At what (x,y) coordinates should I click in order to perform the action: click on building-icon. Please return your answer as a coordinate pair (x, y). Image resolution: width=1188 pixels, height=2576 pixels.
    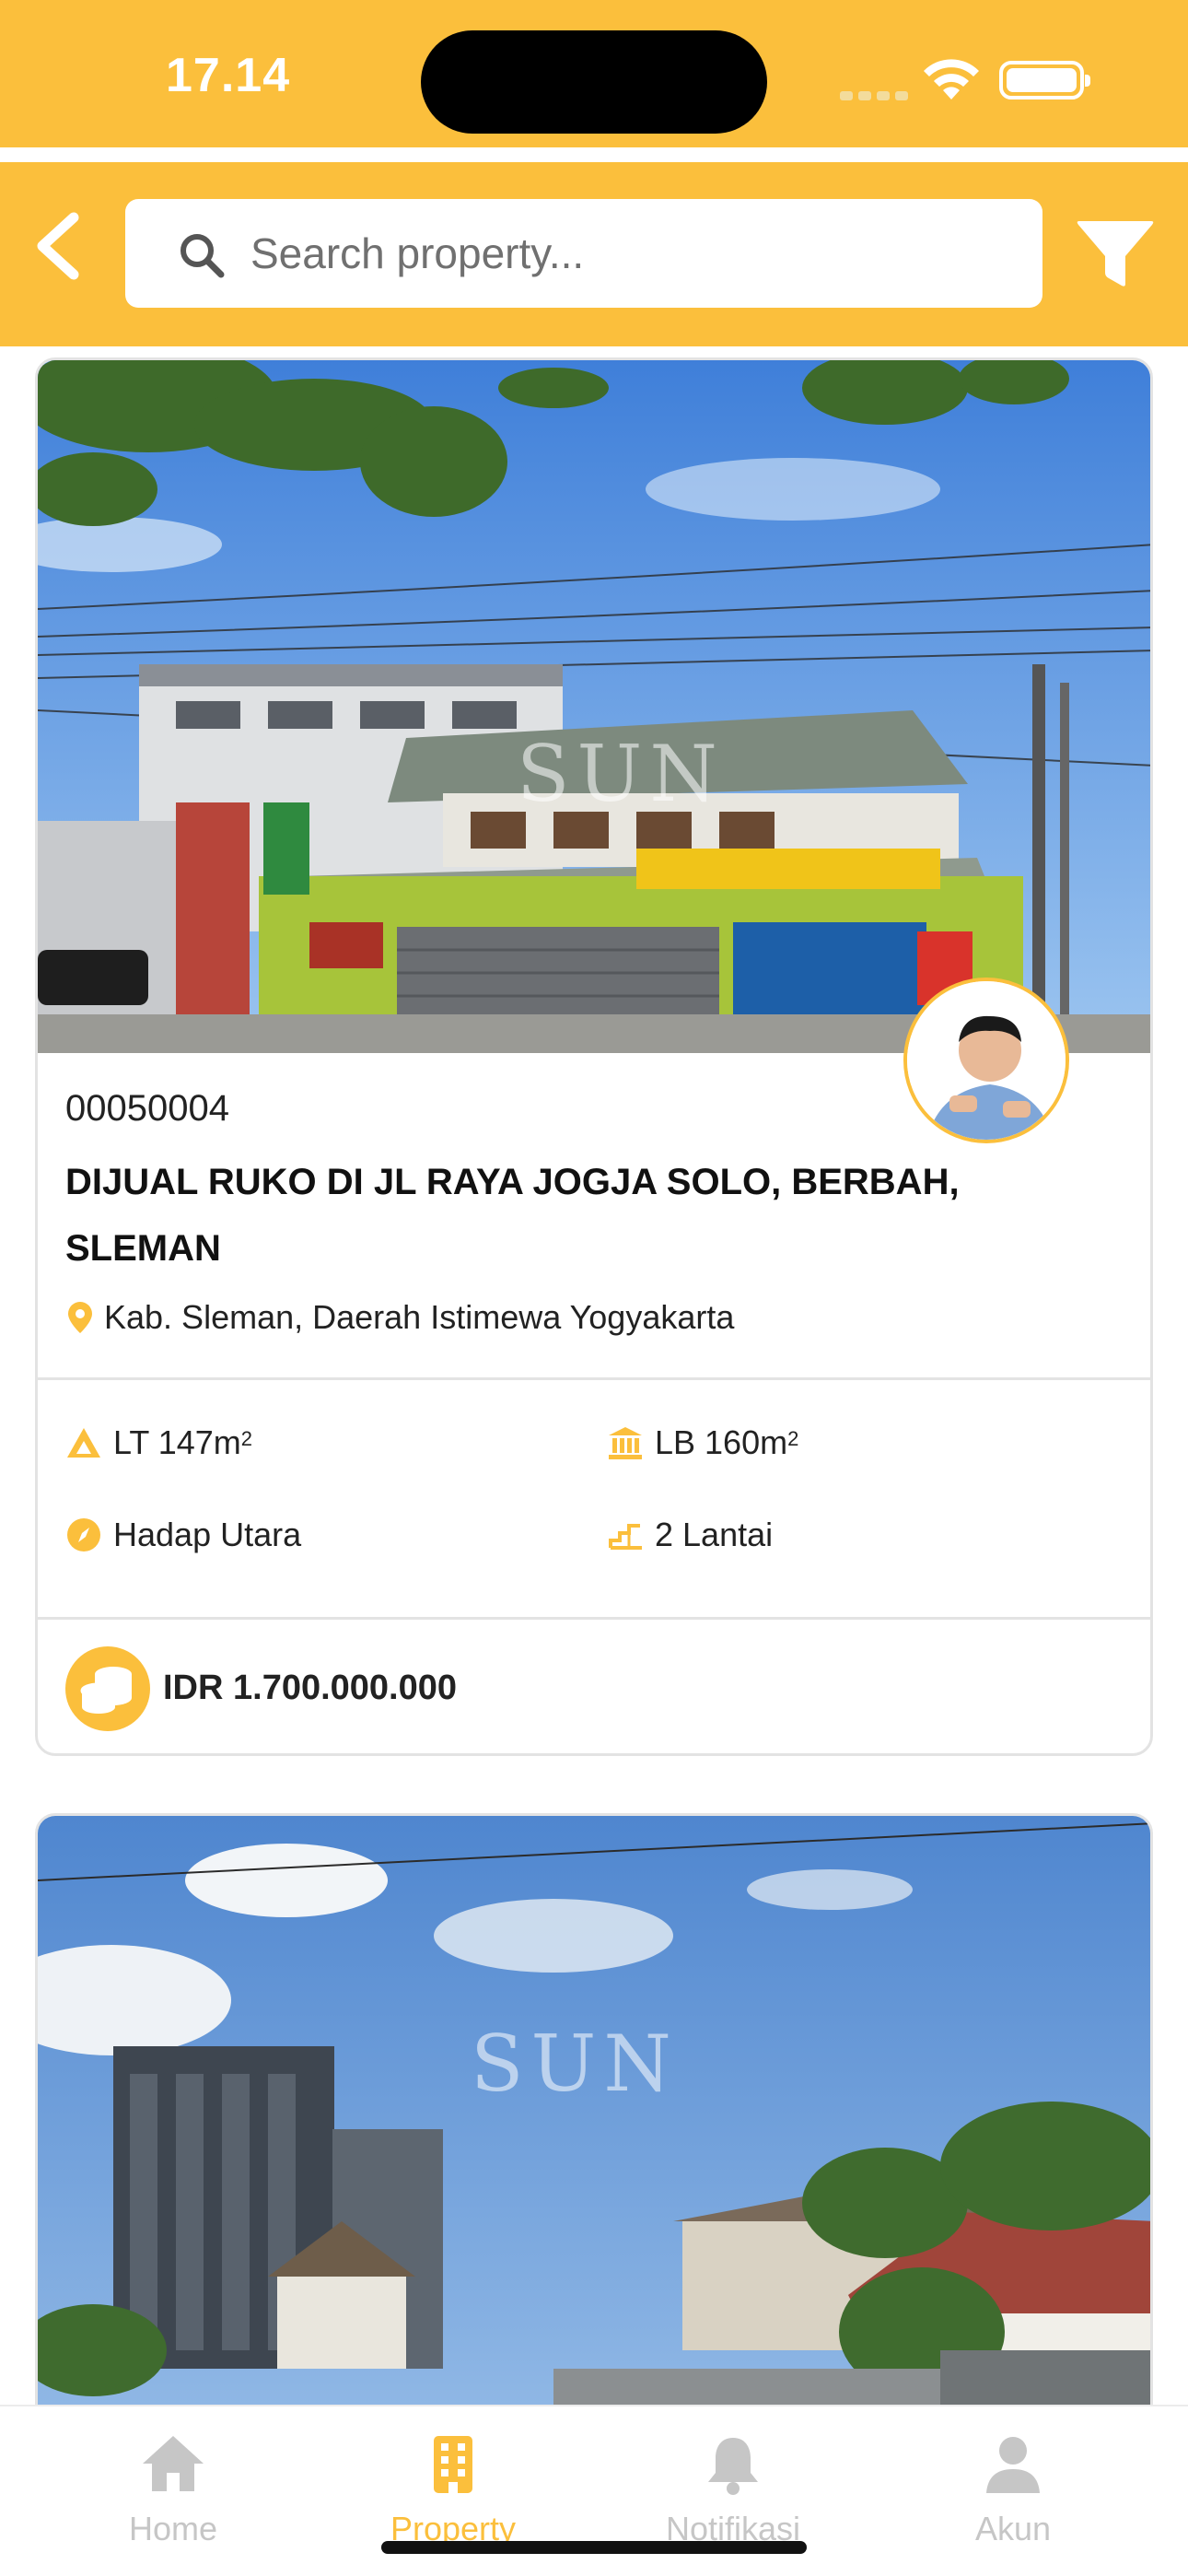
    Looking at the image, I should click on (453, 2464).